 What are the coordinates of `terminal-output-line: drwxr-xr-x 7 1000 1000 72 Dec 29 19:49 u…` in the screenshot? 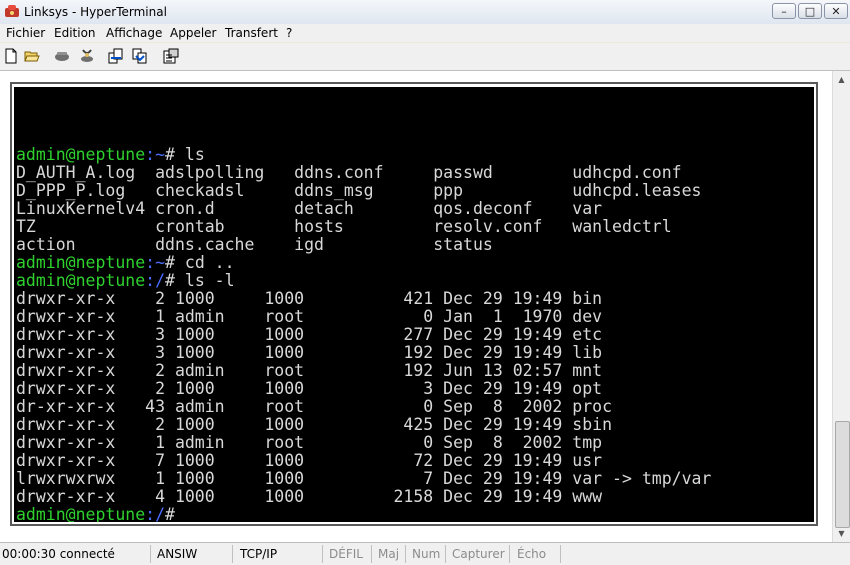 It's located at (363, 461).